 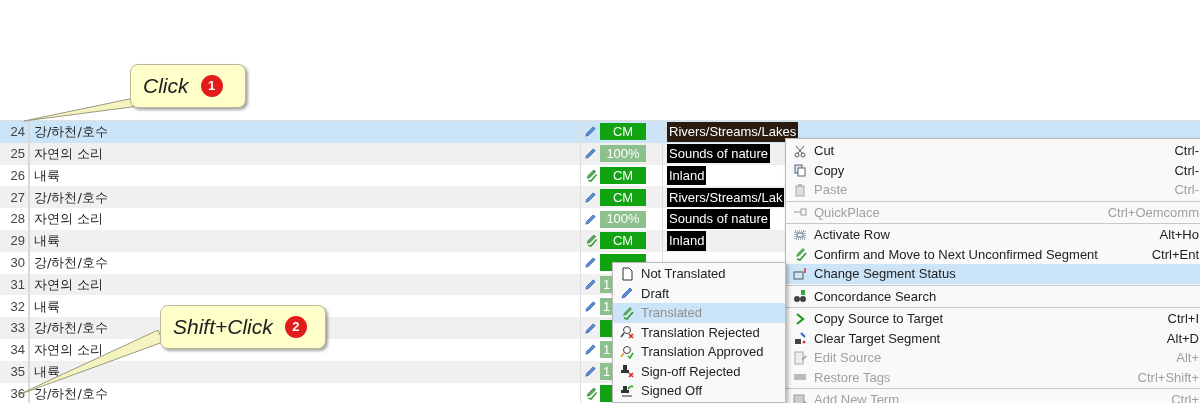 I want to click on row-number: 34, so click(x=17, y=350).